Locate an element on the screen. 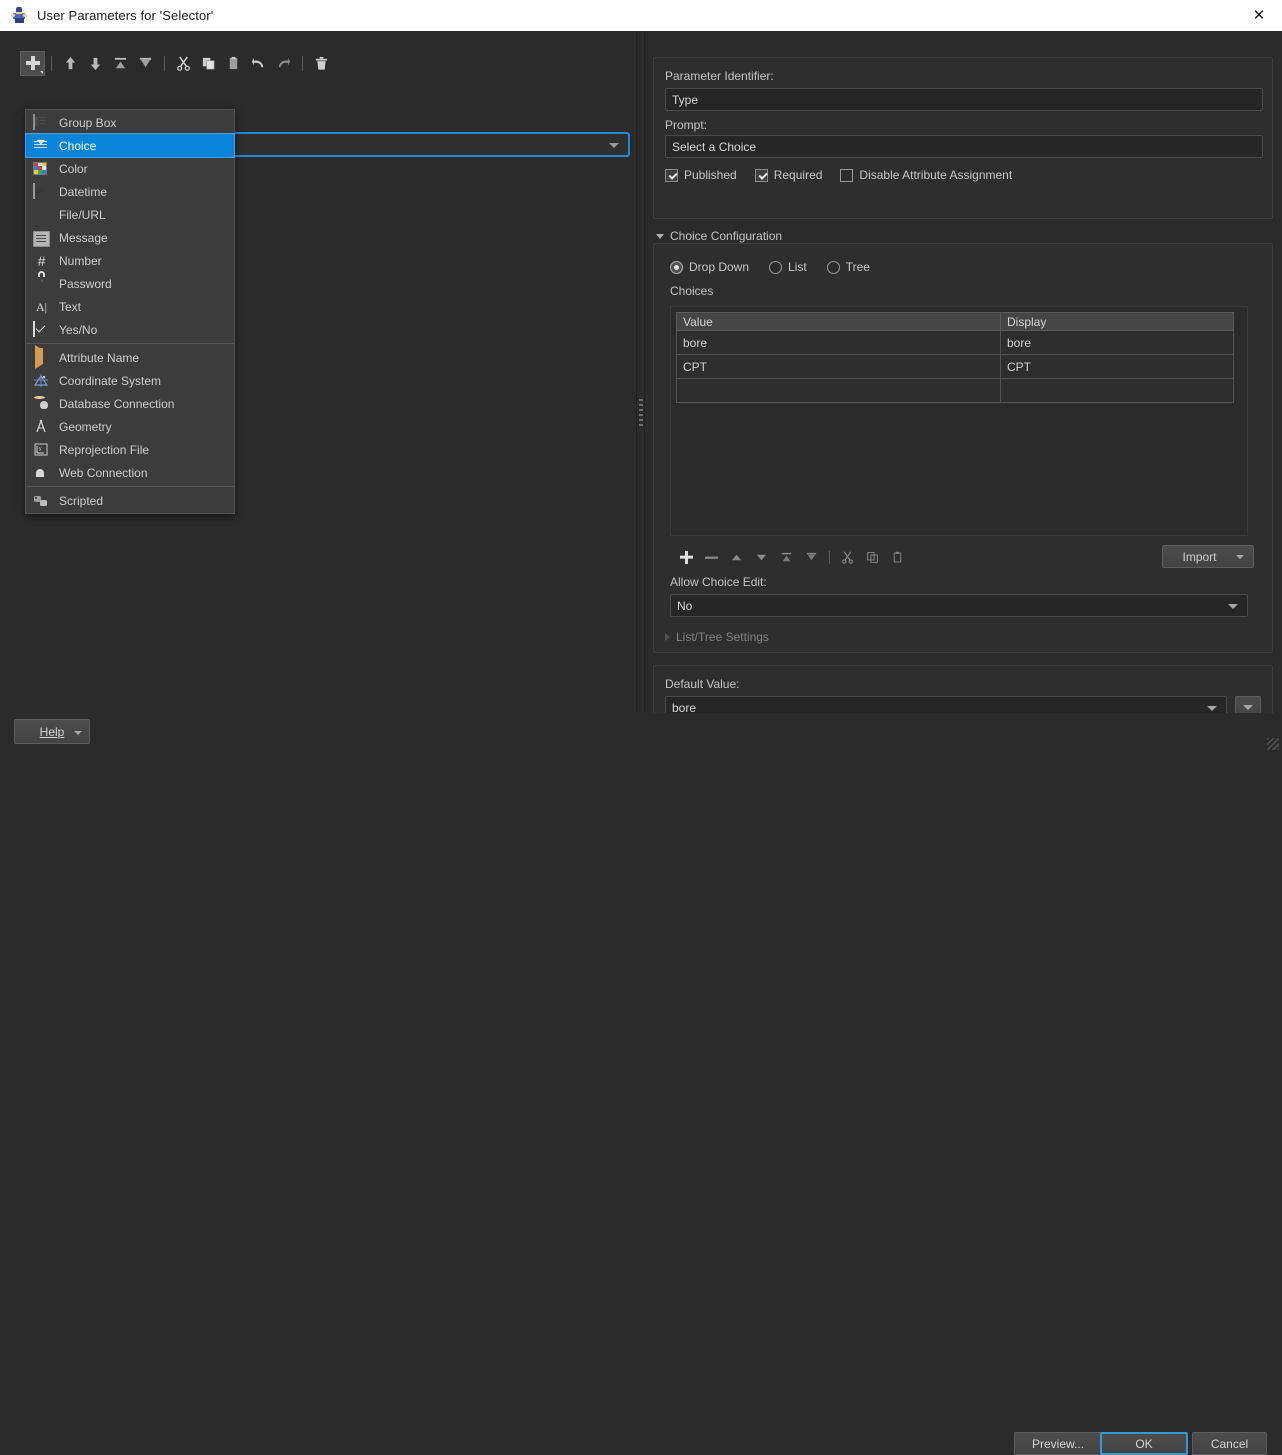 Image resolution: width=1282 pixels, height=1455 pixels. color-swatch-icon is located at coordinates (41, 169).